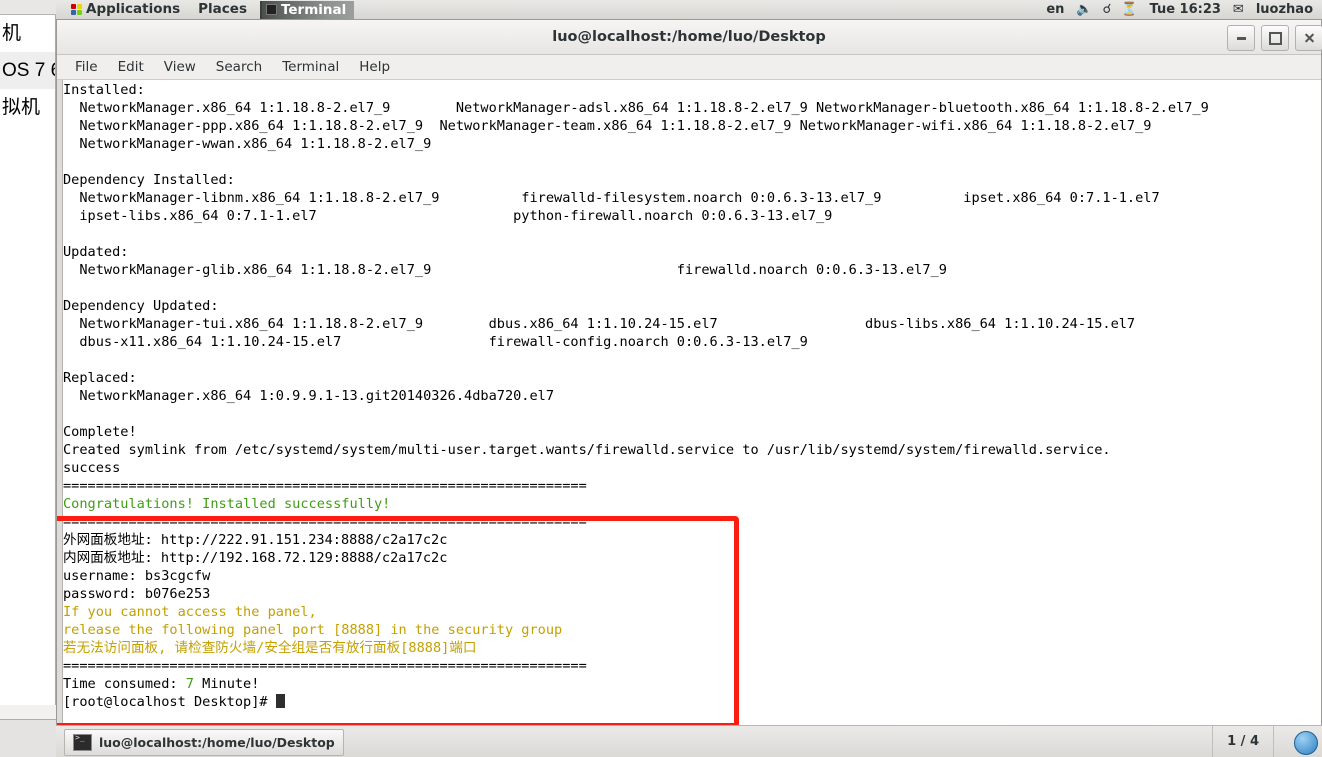 This screenshot has width=1322, height=757. Describe the element at coordinates (226, 684) in the screenshot. I see `time-consumed-unit: Minute!` at that location.